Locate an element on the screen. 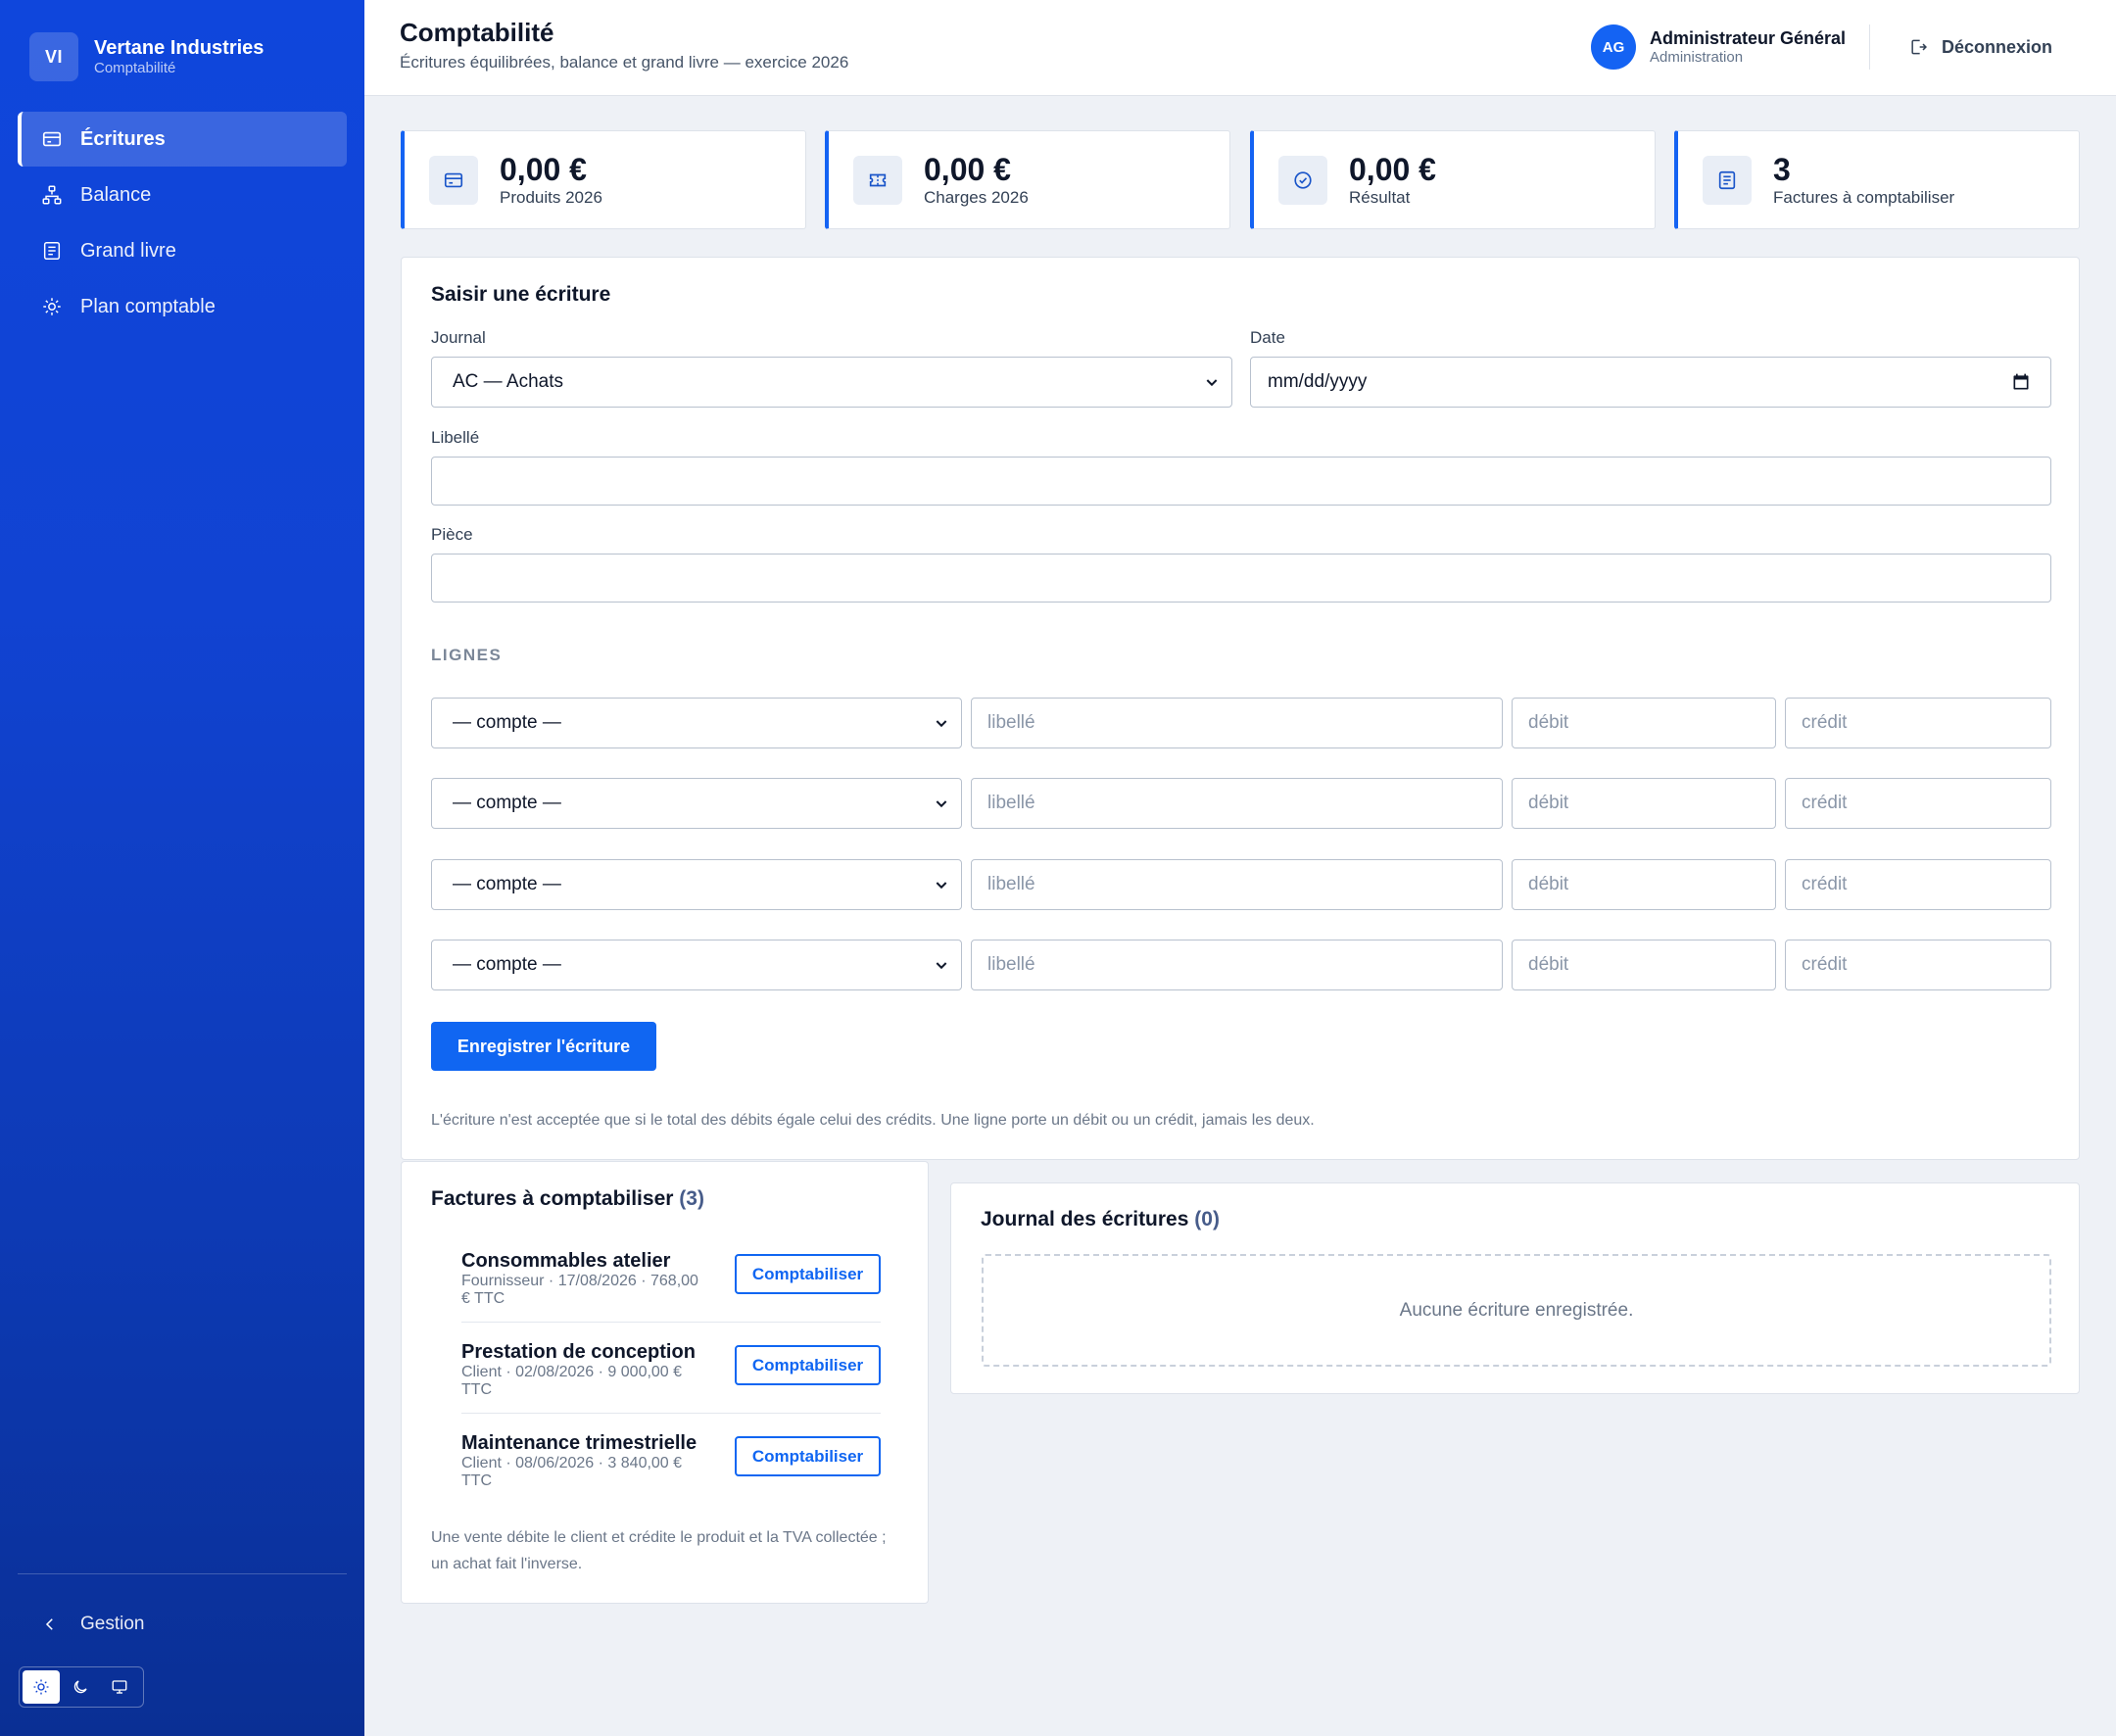 This screenshot has height=1736, width=2116. line-4-credit-input: crédit is located at coordinates (1918, 965).